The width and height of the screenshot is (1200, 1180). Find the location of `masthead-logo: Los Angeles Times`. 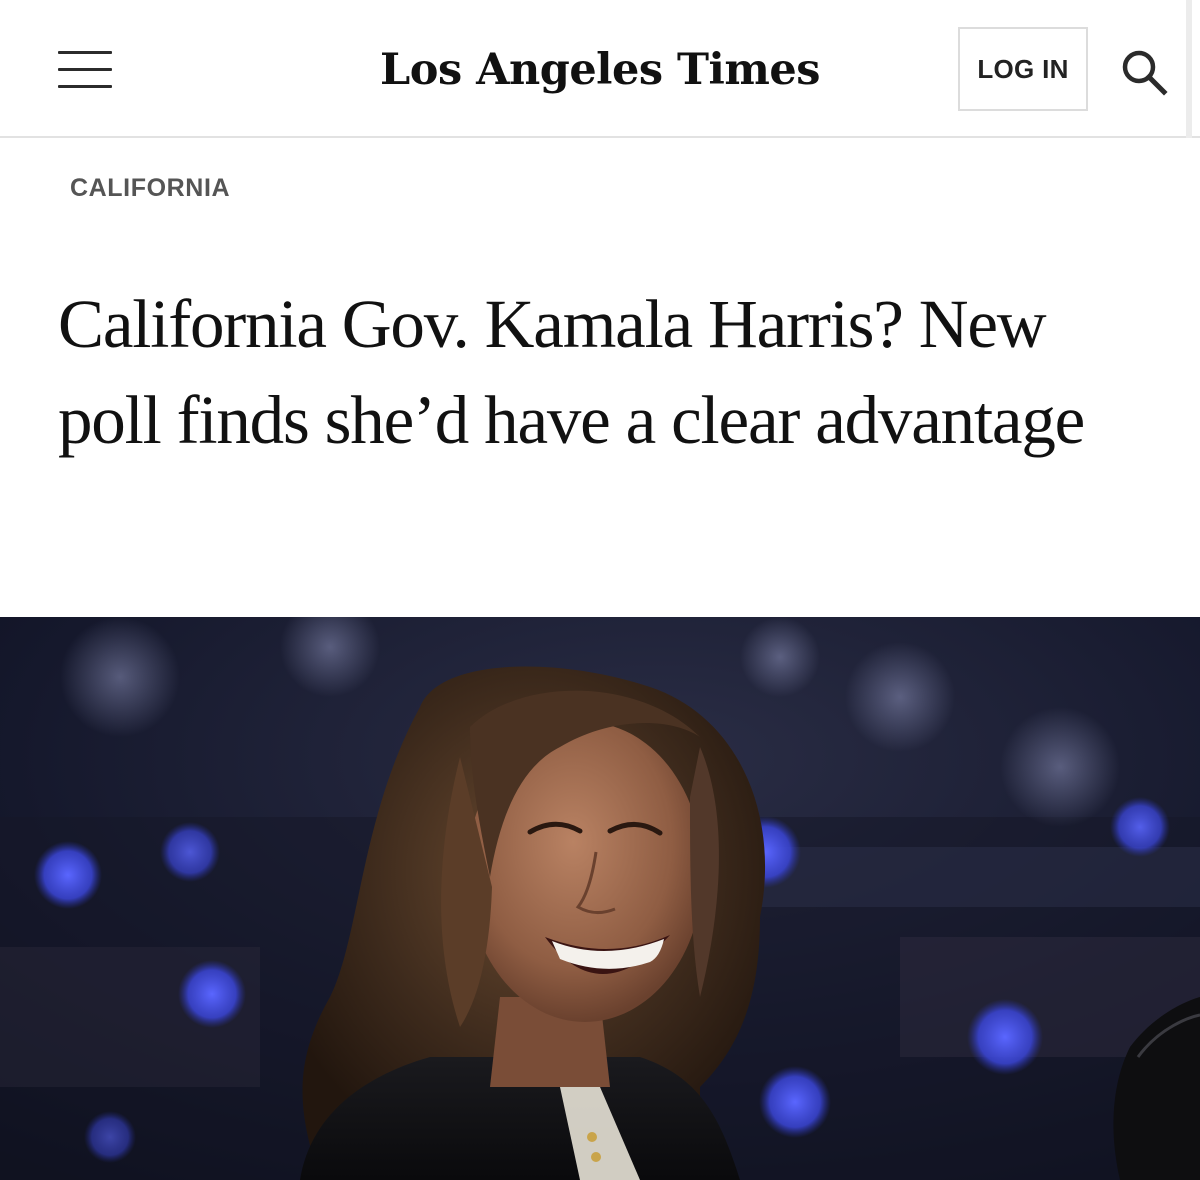

masthead-logo: Los Angeles Times is located at coordinates (600, 70).